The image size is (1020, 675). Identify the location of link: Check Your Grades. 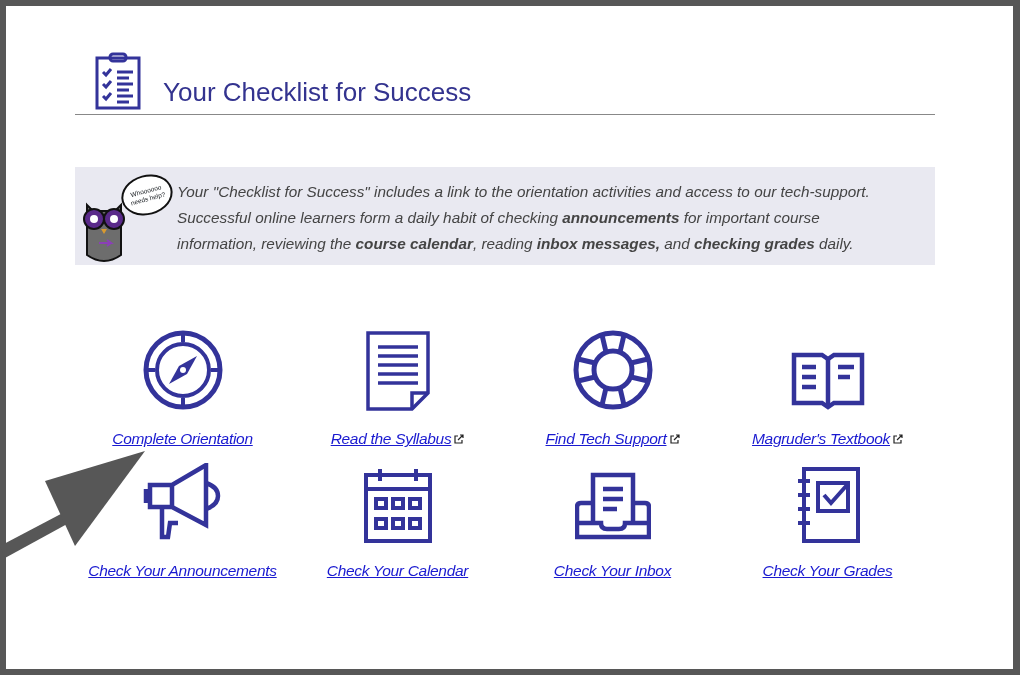
(827, 571).